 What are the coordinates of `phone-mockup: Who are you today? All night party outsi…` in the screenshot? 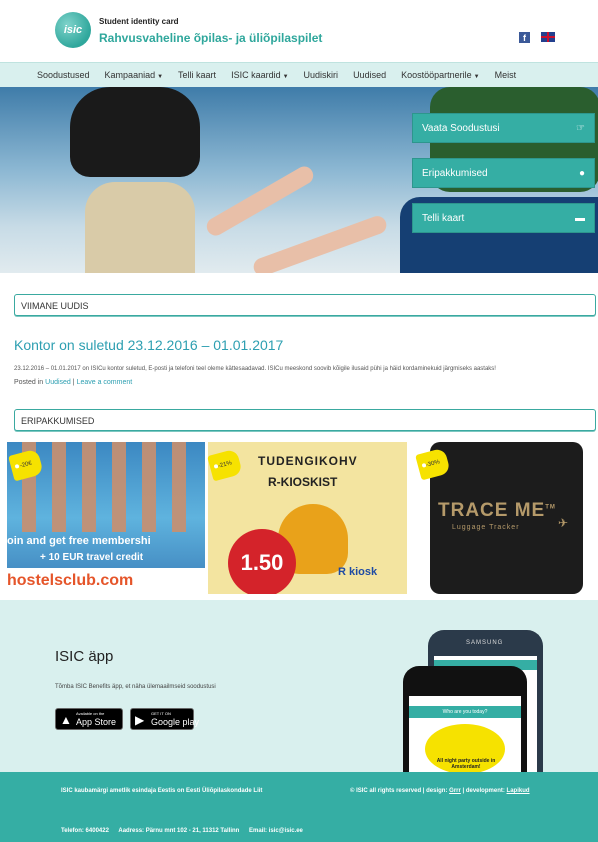 It's located at (465, 719).